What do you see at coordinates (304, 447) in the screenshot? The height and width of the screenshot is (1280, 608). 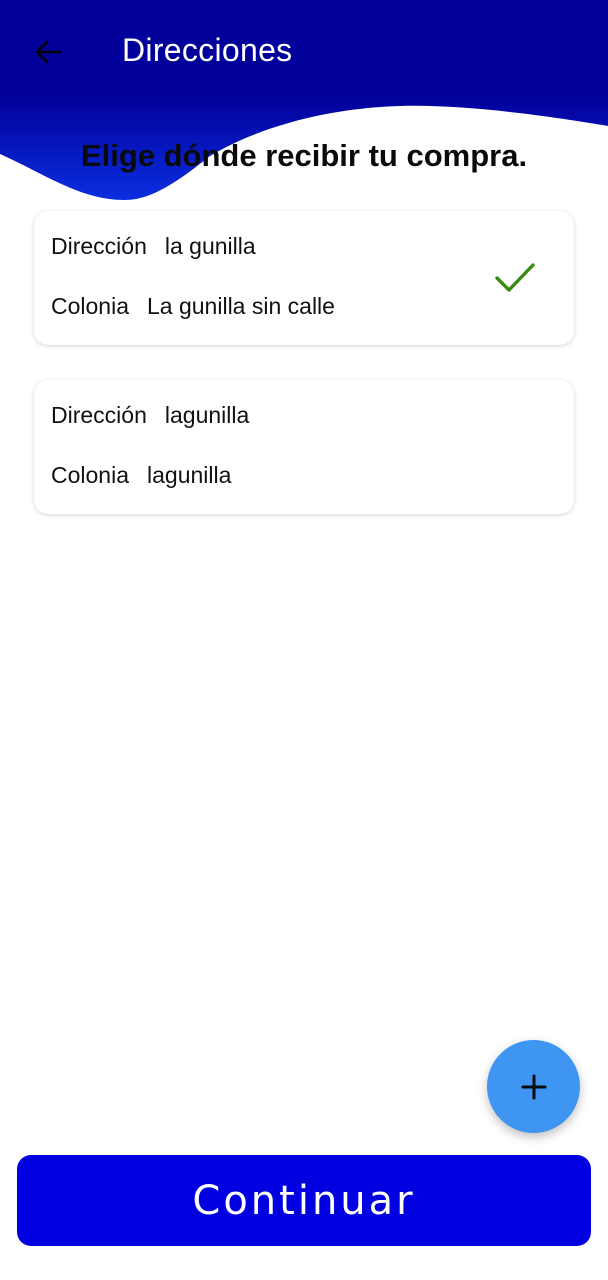 I see `address-card: Dirección lagunilla Colonia lagunilla` at bounding box center [304, 447].